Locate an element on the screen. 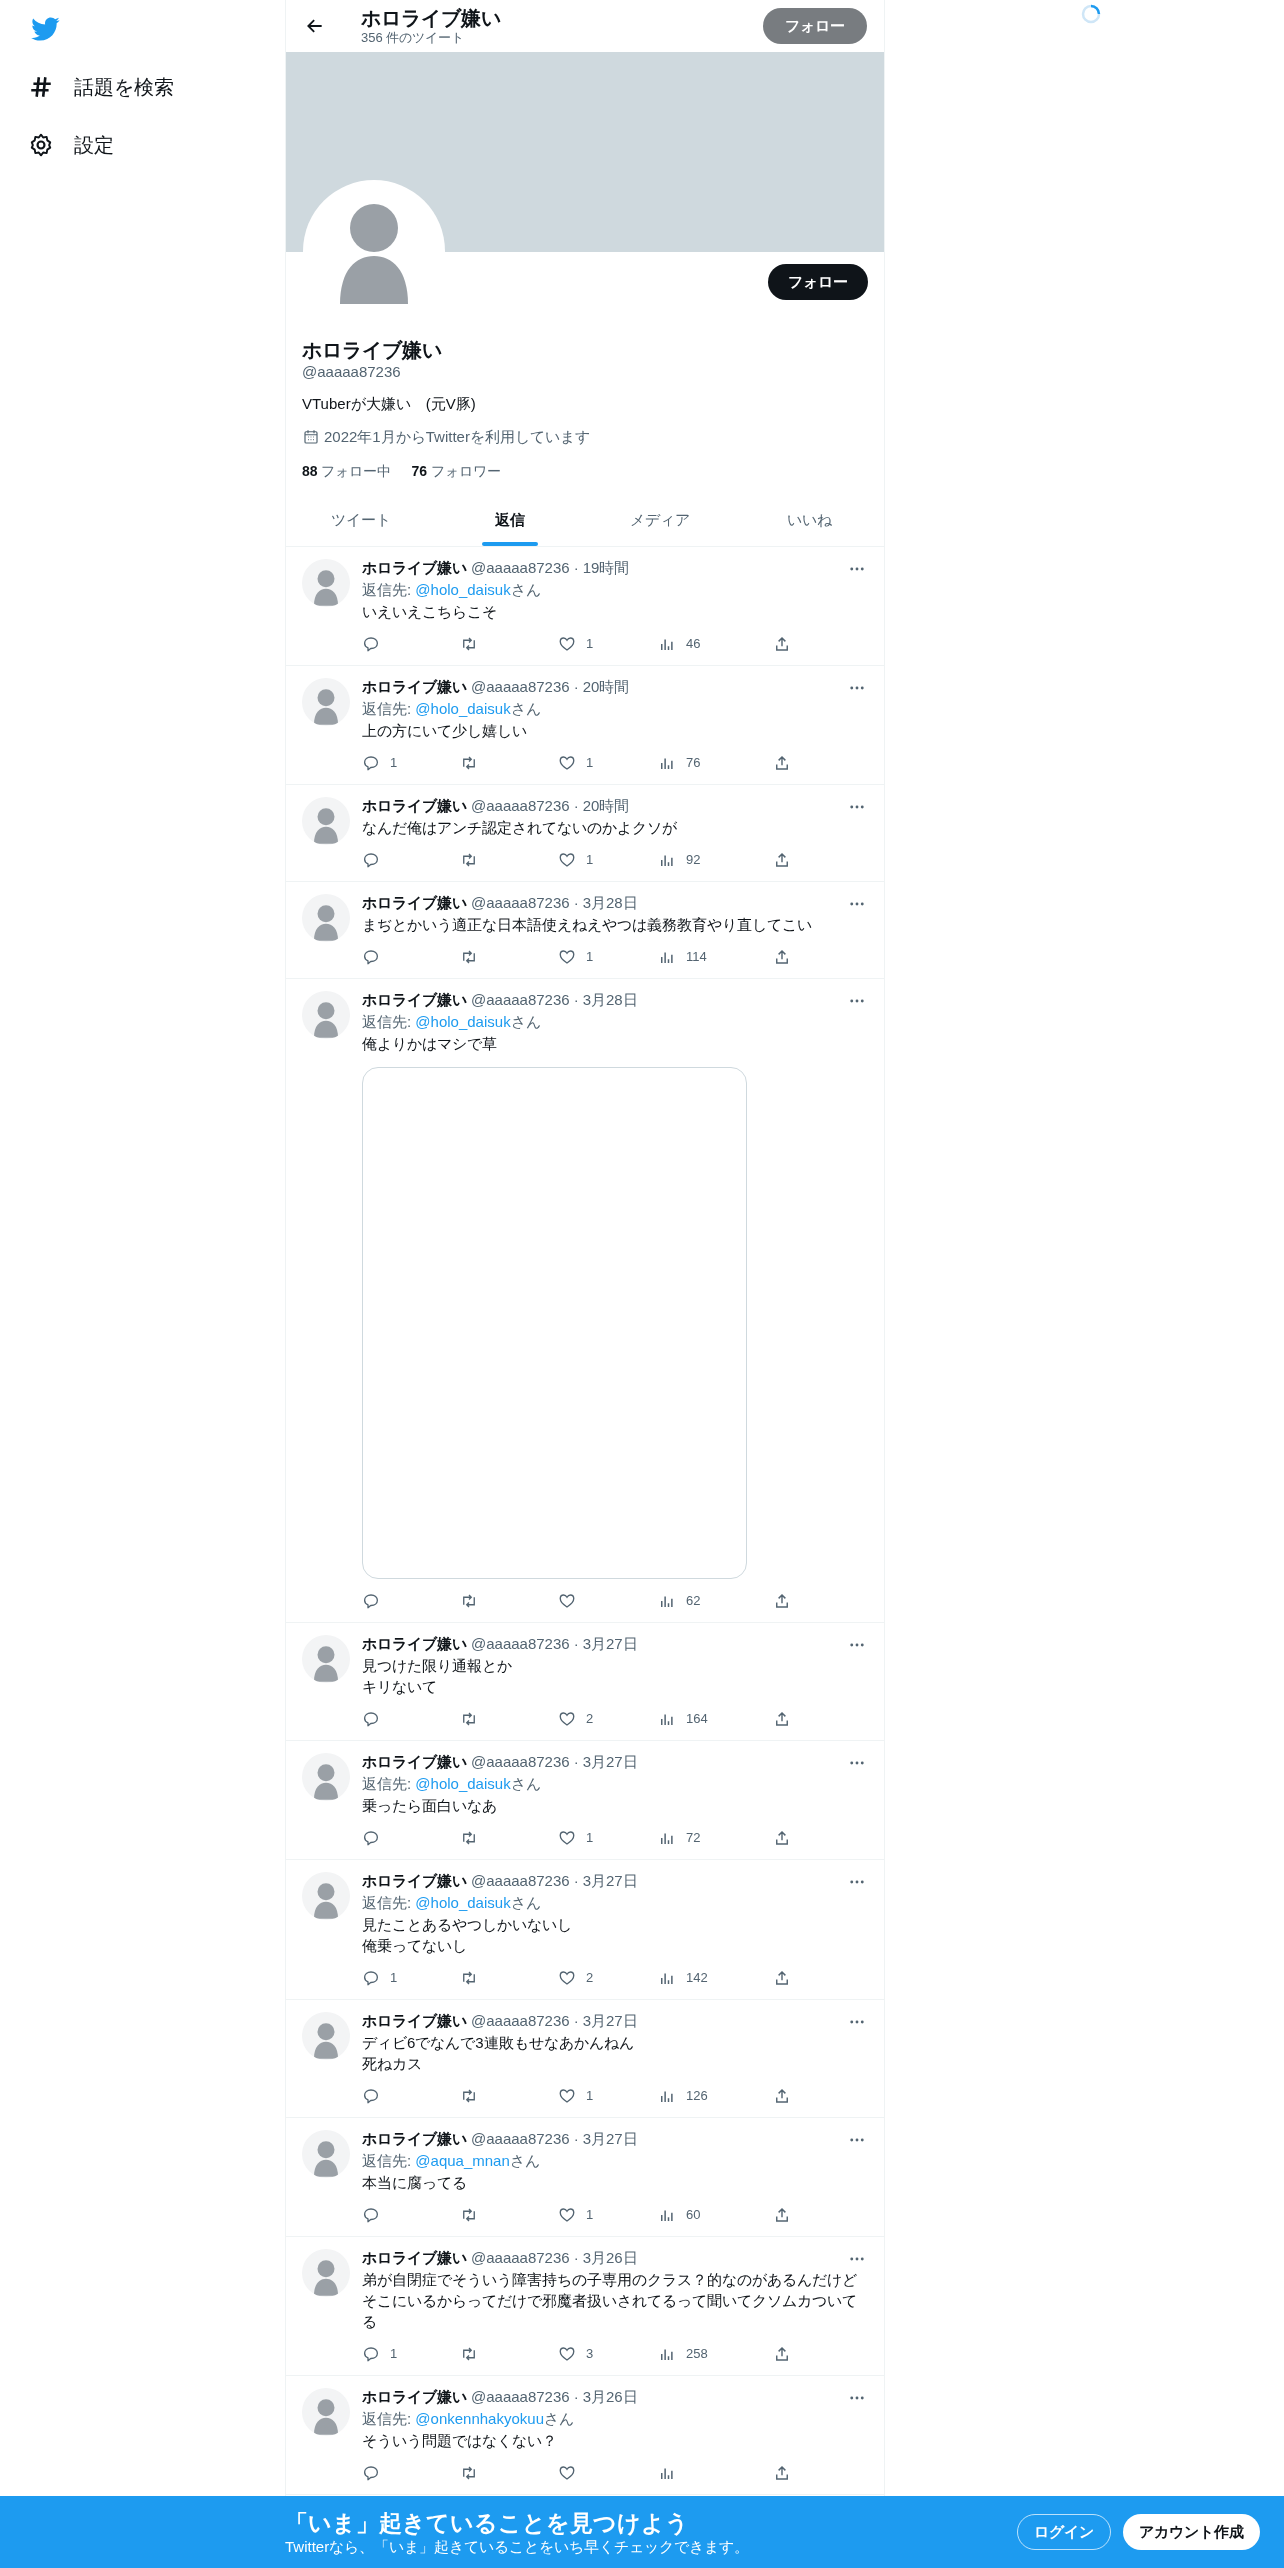  bird-icon is located at coordinates (45, 29).